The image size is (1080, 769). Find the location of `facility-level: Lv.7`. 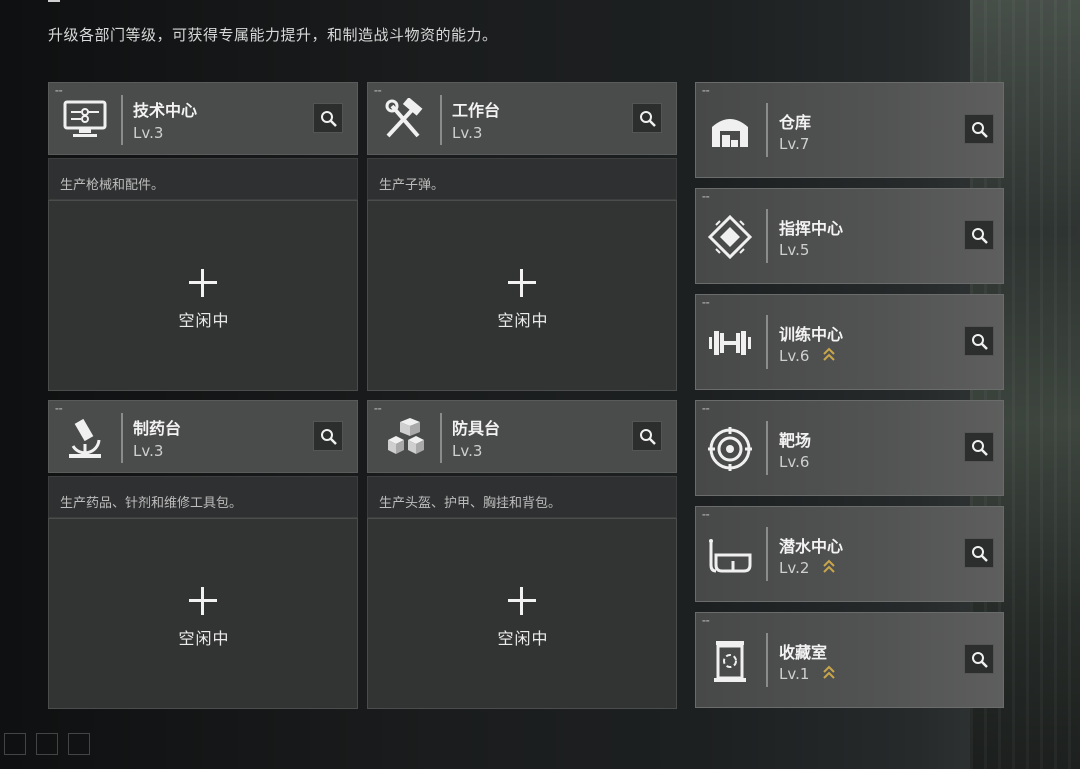

facility-level: Lv.7 is located at coordinates (794, 144).